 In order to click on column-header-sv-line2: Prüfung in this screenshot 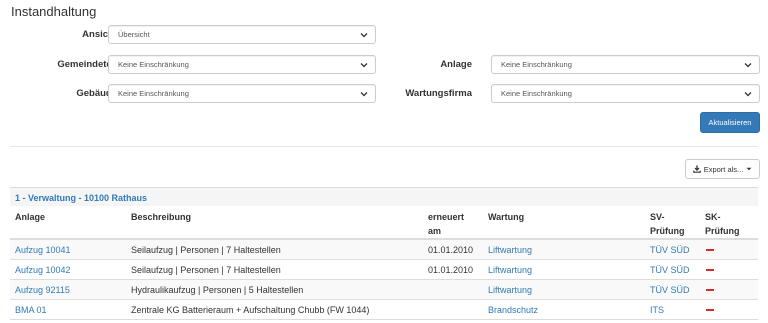, I will do `click(667, 231)`.